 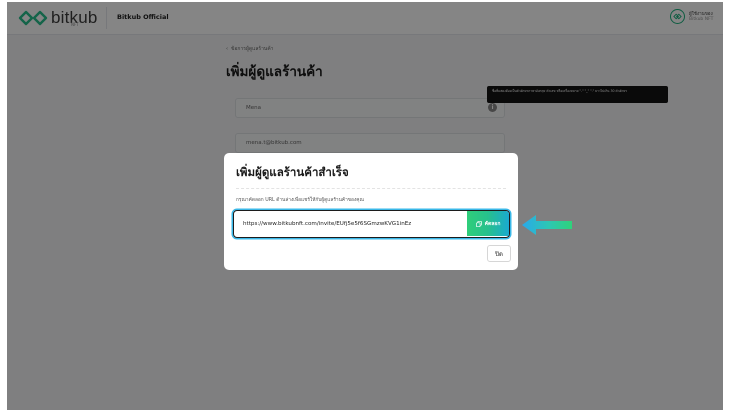 What do you see at coordinates (371, 188) in the screenshot?
I see `modal-divider` at bounding box center [371, 188].